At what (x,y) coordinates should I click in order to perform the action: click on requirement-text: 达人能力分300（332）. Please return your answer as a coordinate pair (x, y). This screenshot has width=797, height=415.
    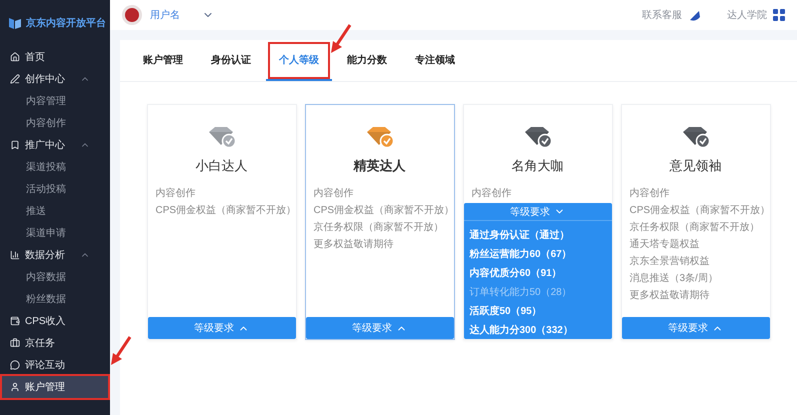
    Looking at the image, I should click on (520, 330).